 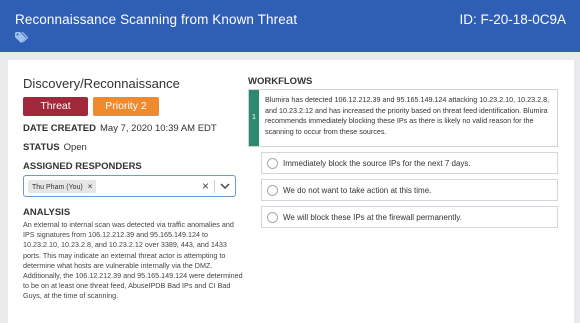 I want to click on workflow-step-number: 1, so click(x=254, y=118).